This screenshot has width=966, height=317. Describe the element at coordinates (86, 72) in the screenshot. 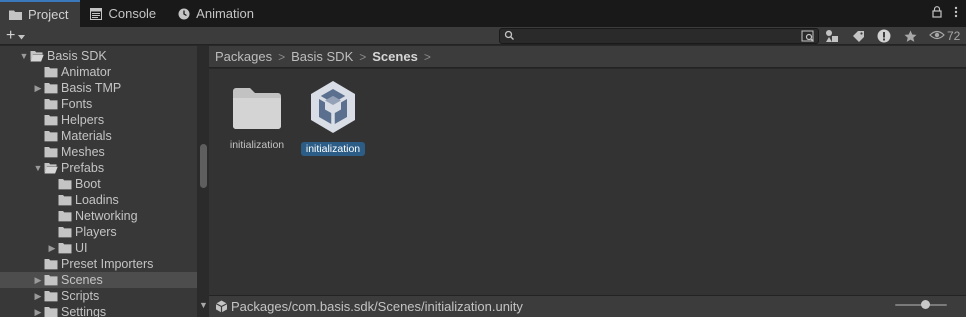

I see `tree-item-label: Animator` at that location.